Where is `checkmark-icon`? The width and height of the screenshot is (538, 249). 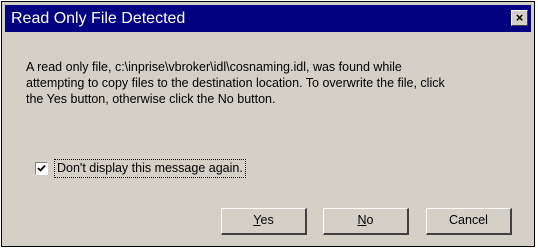
checkmark-icon is located at coordinates (41, 168).